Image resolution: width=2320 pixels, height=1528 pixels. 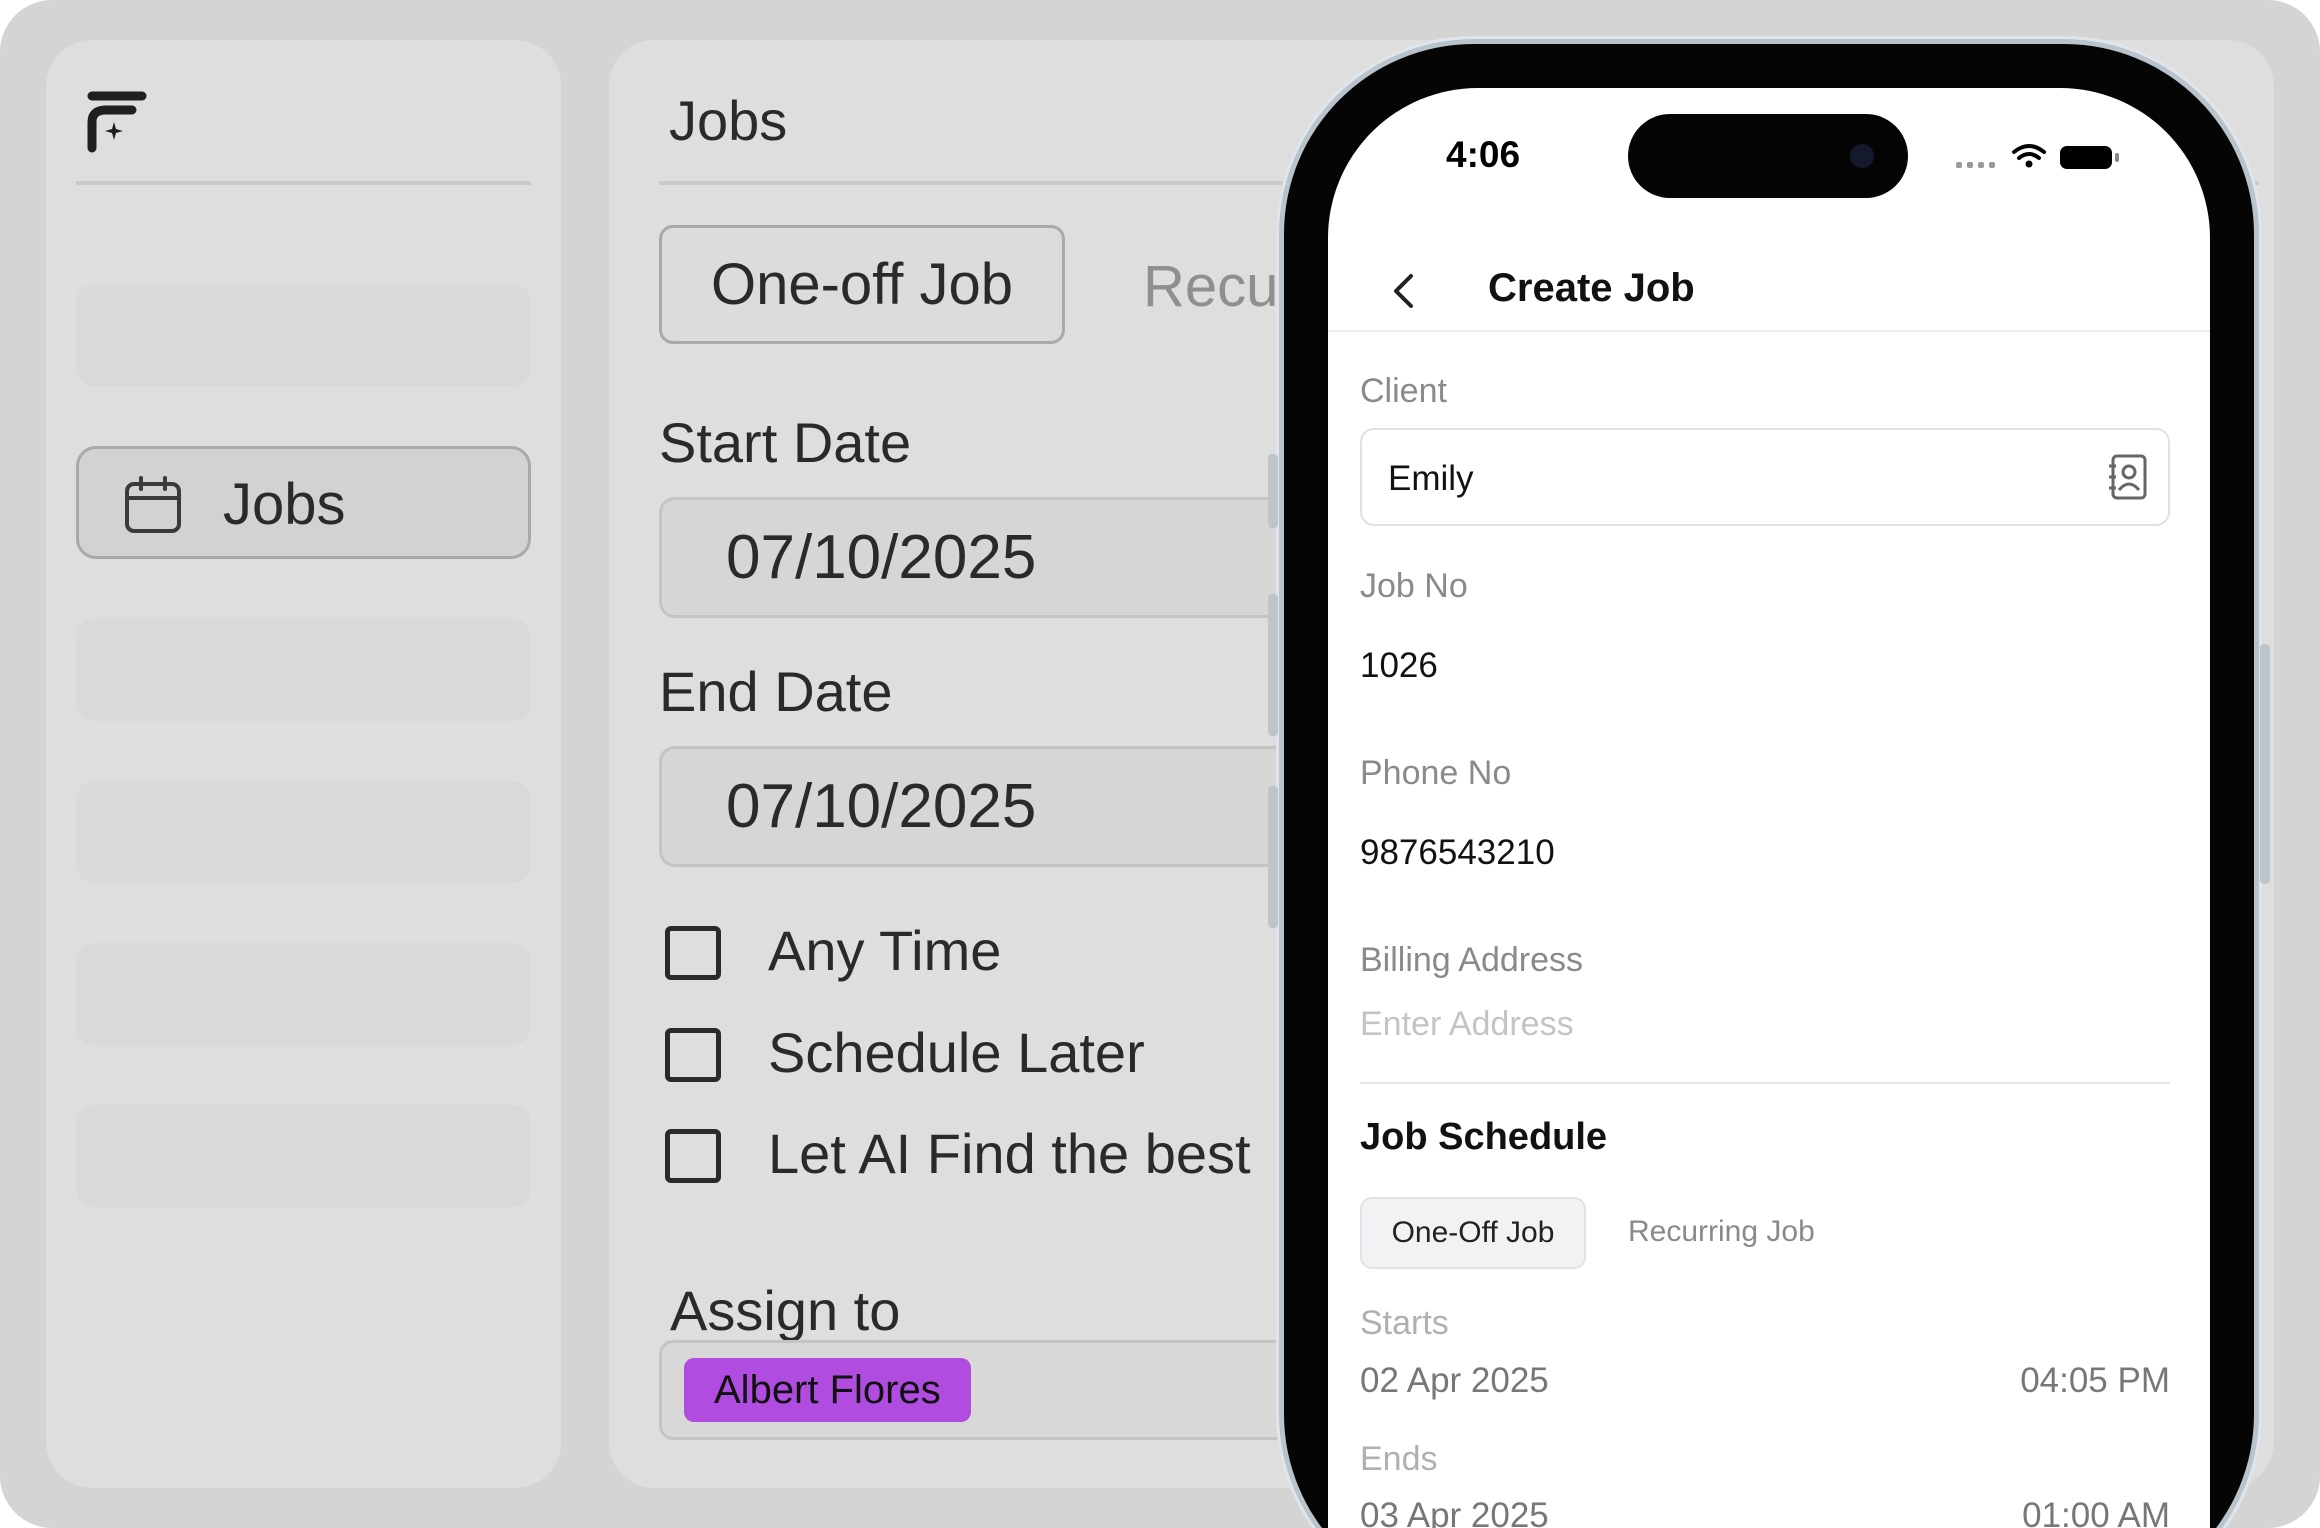 I want to click on end-date-label: End Date, so click(x=776, y=691).